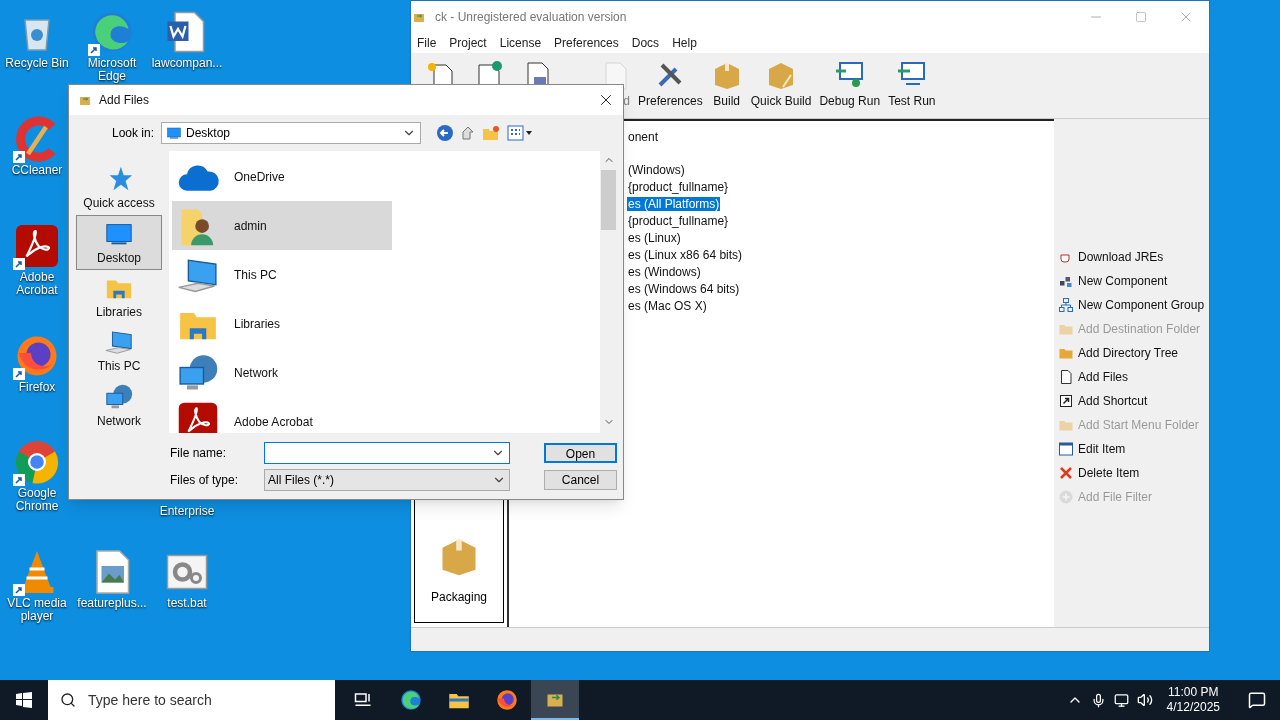  I want to click on toolbar-button: Build, so click(726, 84).